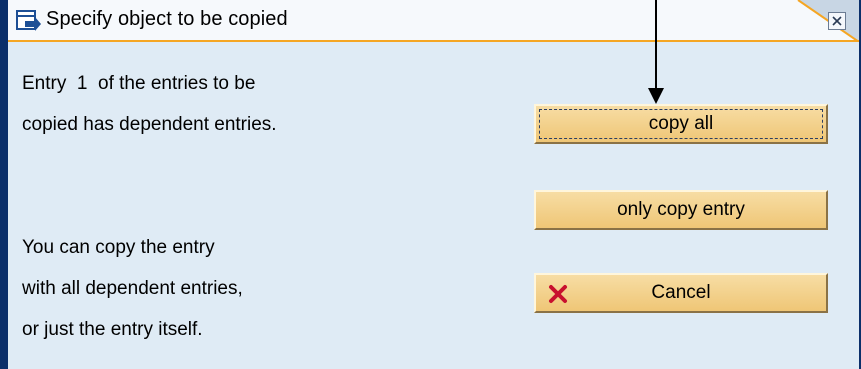 This screenshot has height=369, width=861. Describe the element at coordinates (558, 294) in the screenshot. I see `red-x-icon` at that location.